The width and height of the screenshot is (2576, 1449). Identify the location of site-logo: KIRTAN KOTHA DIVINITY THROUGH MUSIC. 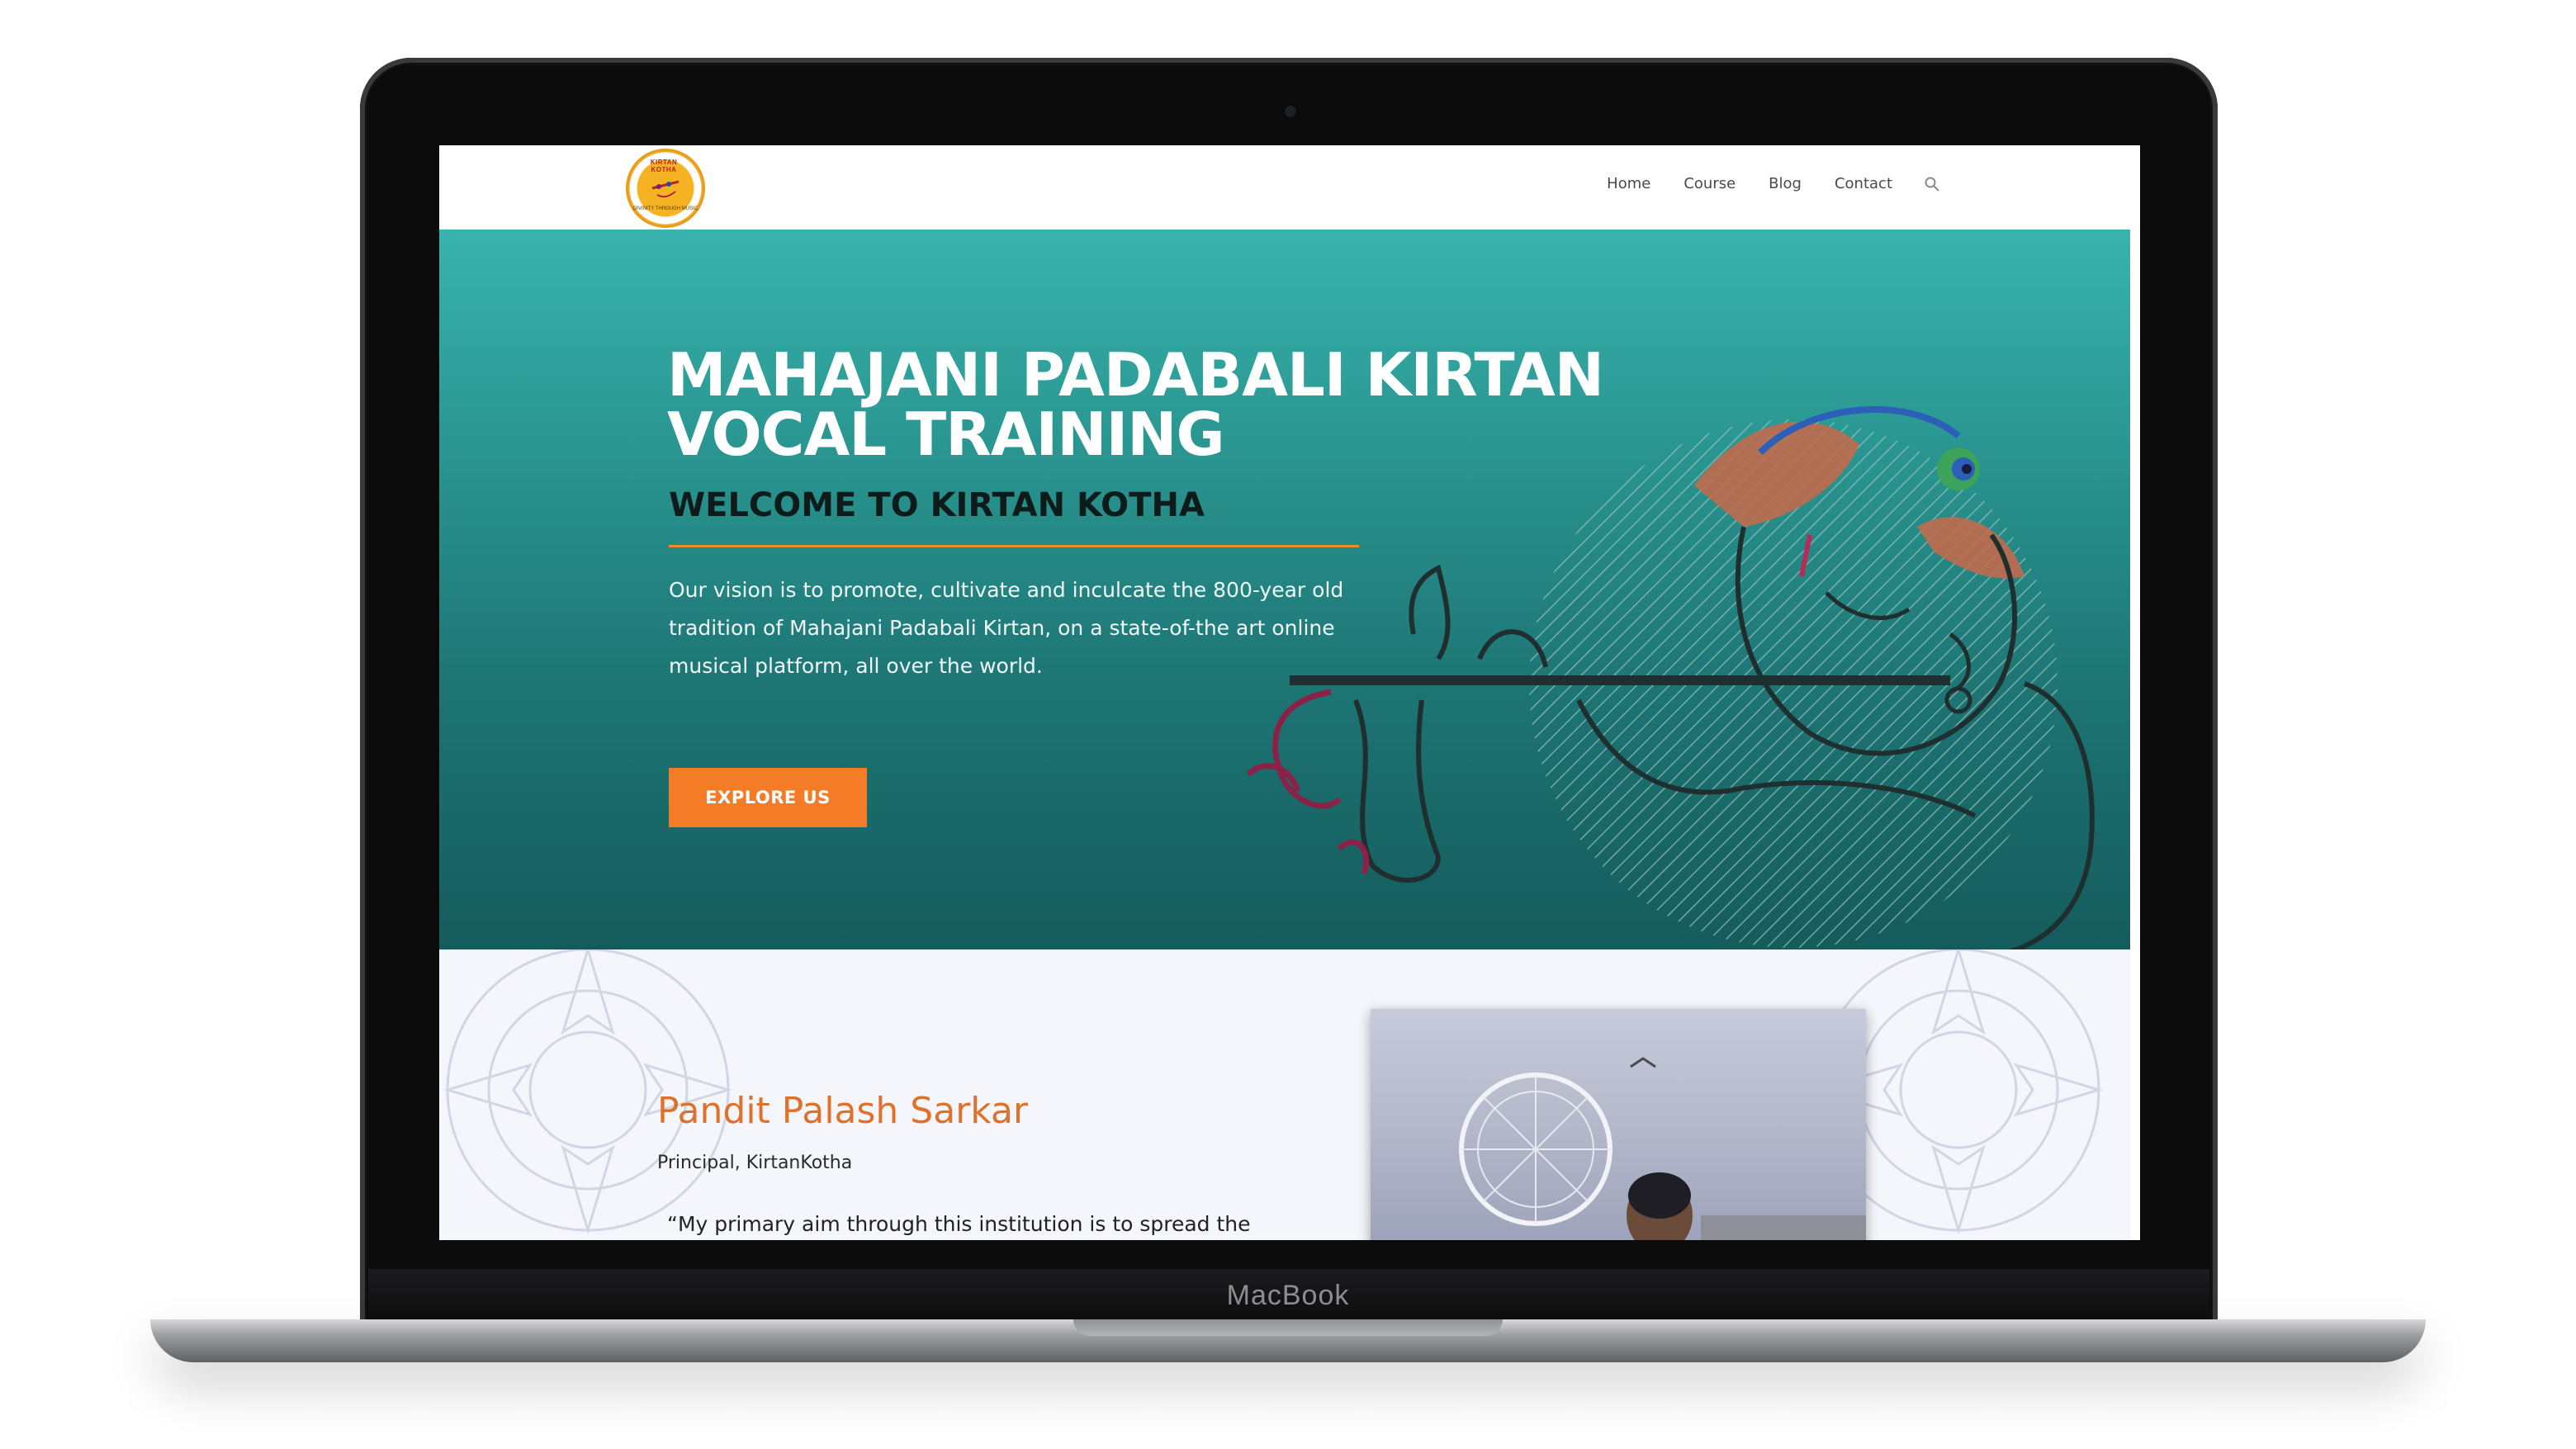
(665, 188).